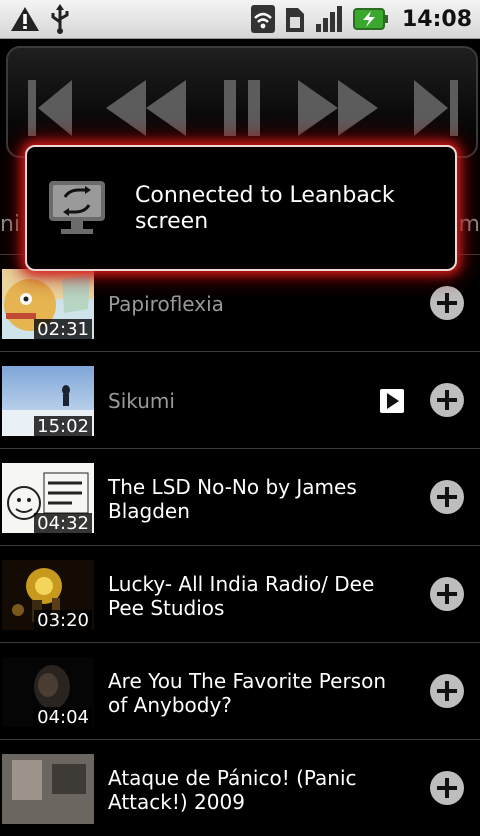  Describe the element at coordinates (60, 19) in the screenshot. I see `usb-icon` at that location.